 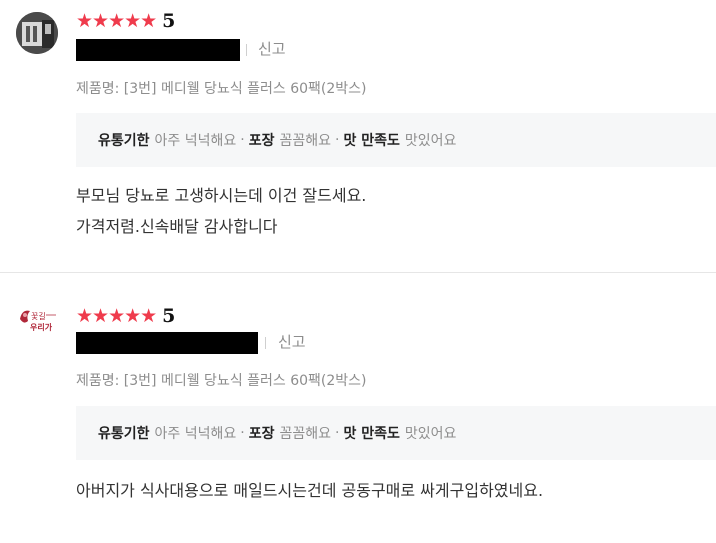 I want to click on review-body-line: 아버지가 식사대용으로 매일드시는건데 공동구매로 싸게구입하였네요., so click(x=310, y=490).